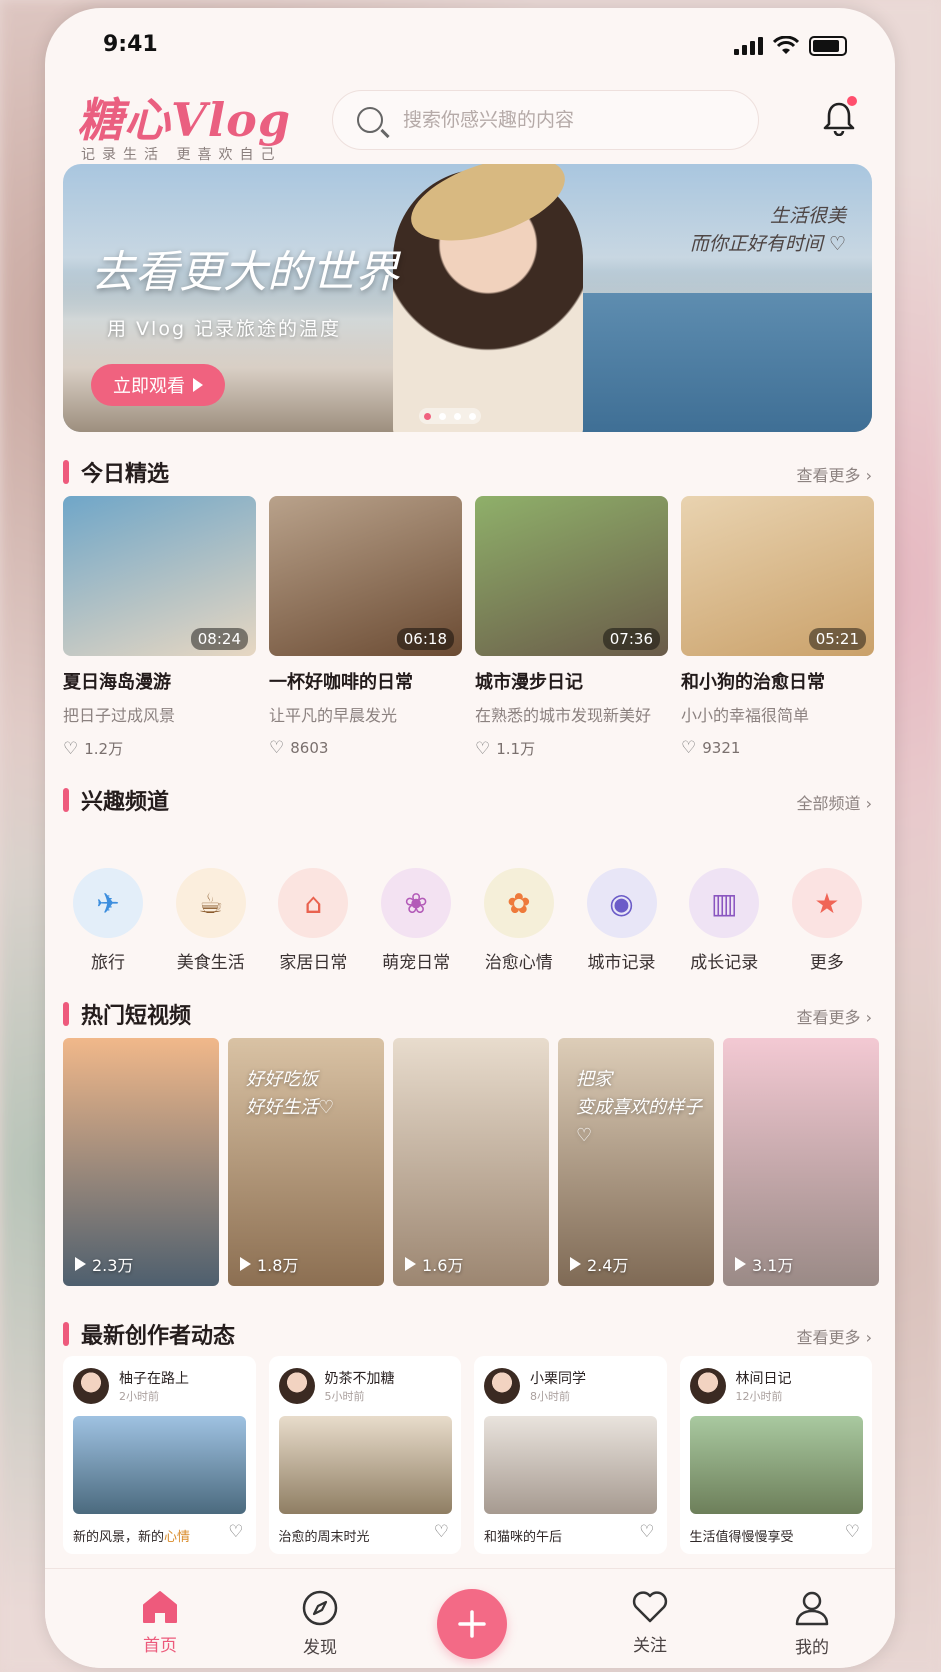 This screenshot has height=1672, width=941. I want to click on card-description: 让平凡的早晨发光, so click(333, 715).